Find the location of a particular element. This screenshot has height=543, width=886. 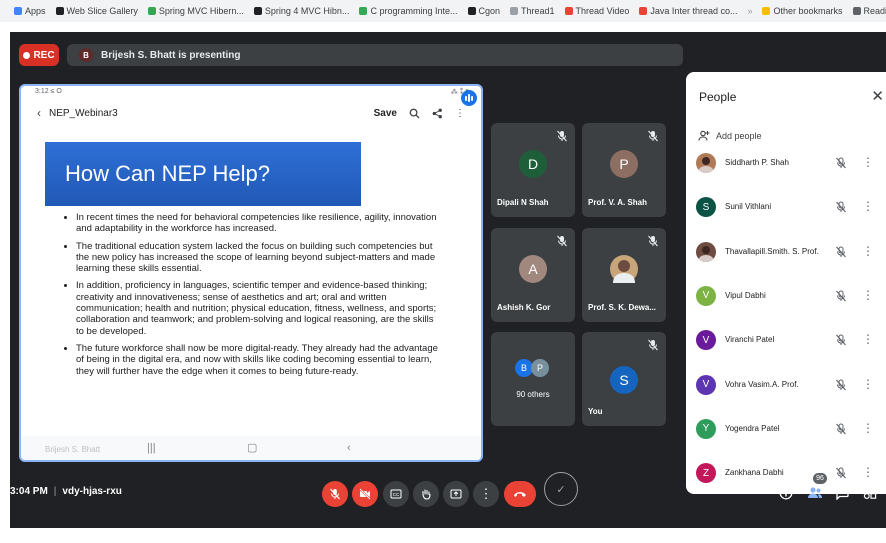

activities-button is located at coordinates (870, 493).